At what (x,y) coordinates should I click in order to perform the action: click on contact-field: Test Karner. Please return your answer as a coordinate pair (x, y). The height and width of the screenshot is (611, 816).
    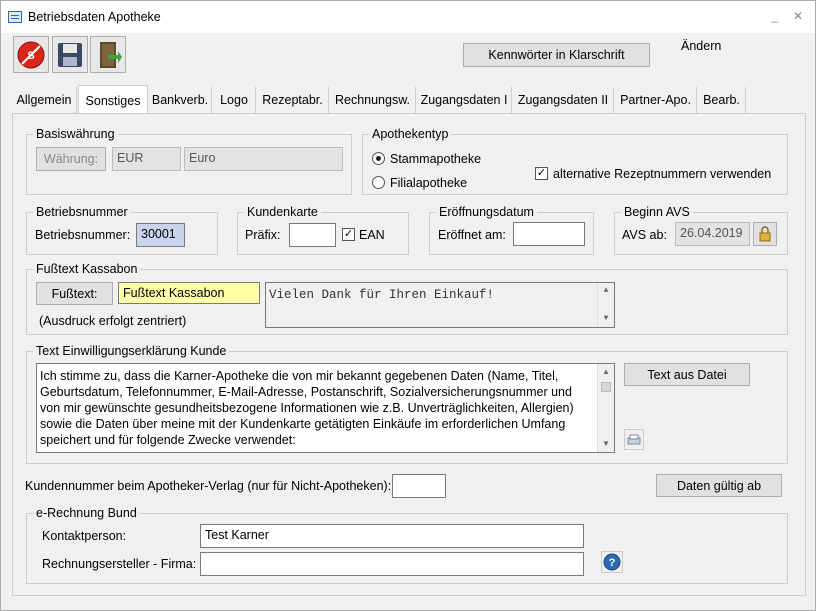
    Looking at the image, I should click on (392, 536).